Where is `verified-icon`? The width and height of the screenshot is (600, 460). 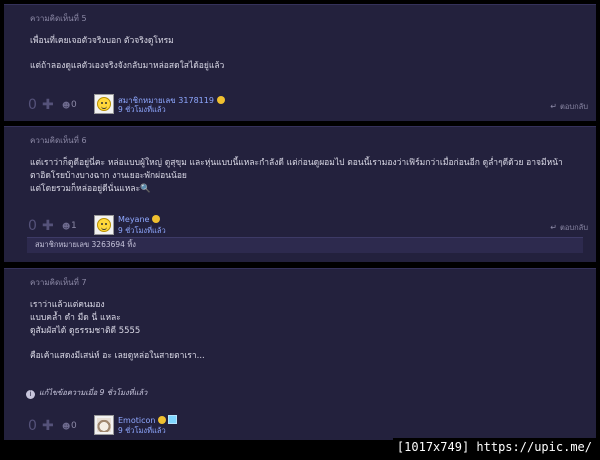 verified-icon is located at coordinates (173, 419).